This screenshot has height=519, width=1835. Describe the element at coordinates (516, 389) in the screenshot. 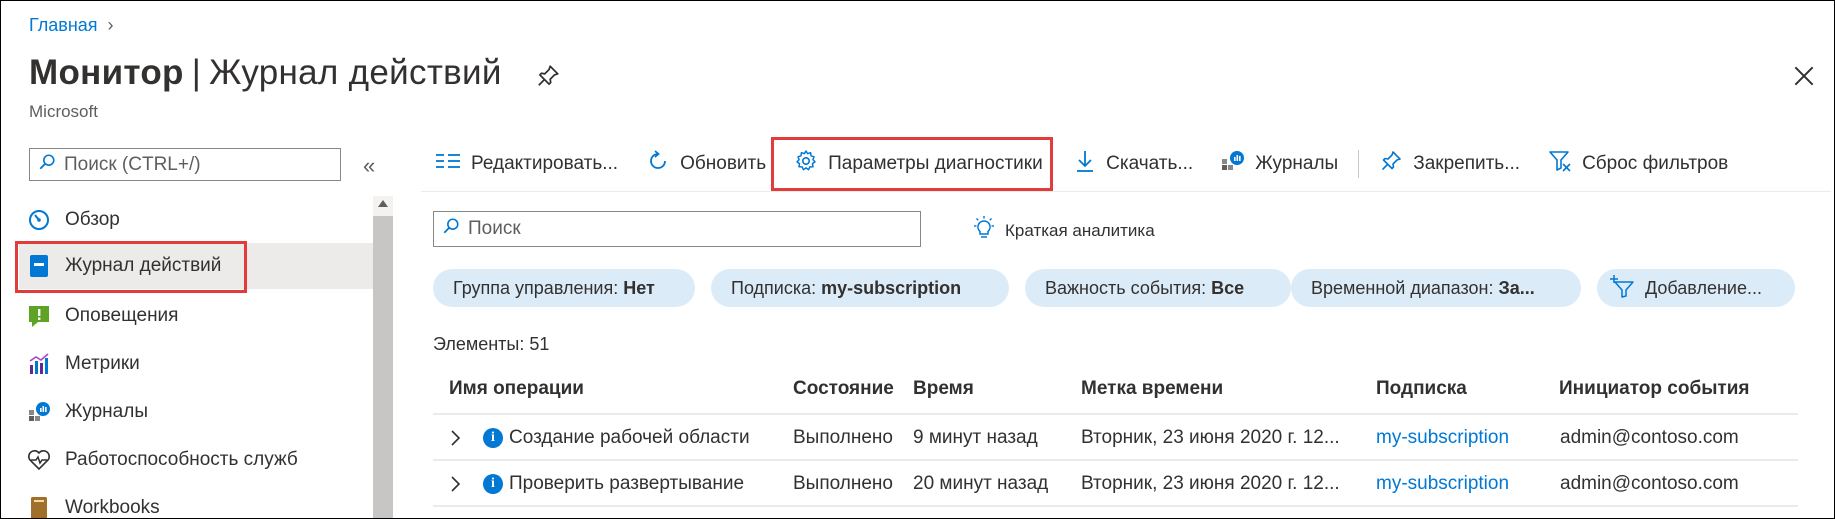

I see `column-header-operation: Имя операции` at that location.